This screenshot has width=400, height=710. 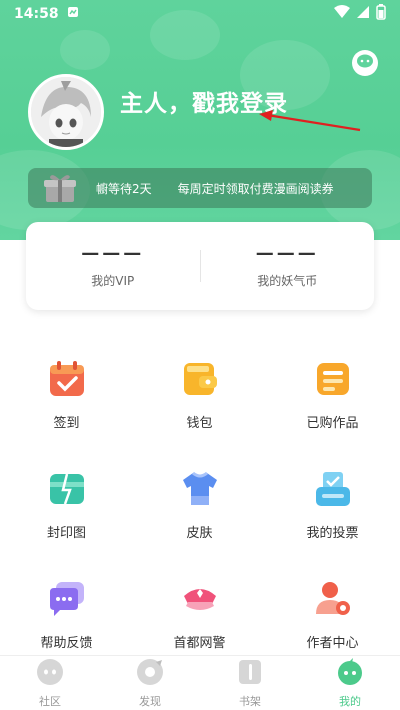 I want to click on grid-label: 我的投票, so click(x=332, y=533).